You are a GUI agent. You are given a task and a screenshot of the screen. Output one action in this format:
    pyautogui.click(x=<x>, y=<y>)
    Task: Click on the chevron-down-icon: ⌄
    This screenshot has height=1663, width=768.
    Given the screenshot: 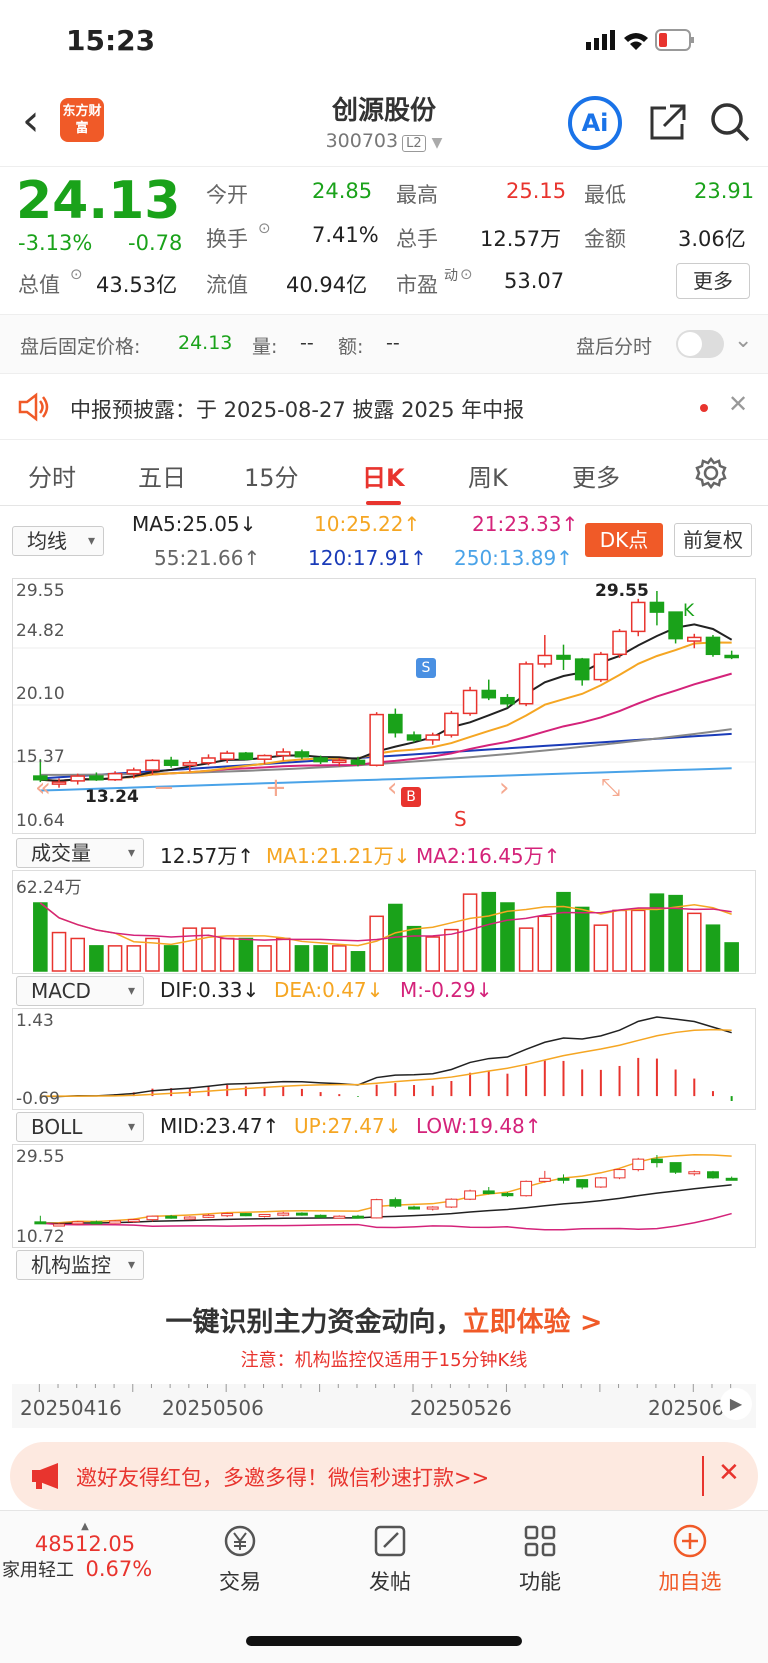 What is the action you would take?
    pyautogui.click(x=743, y=340)
    